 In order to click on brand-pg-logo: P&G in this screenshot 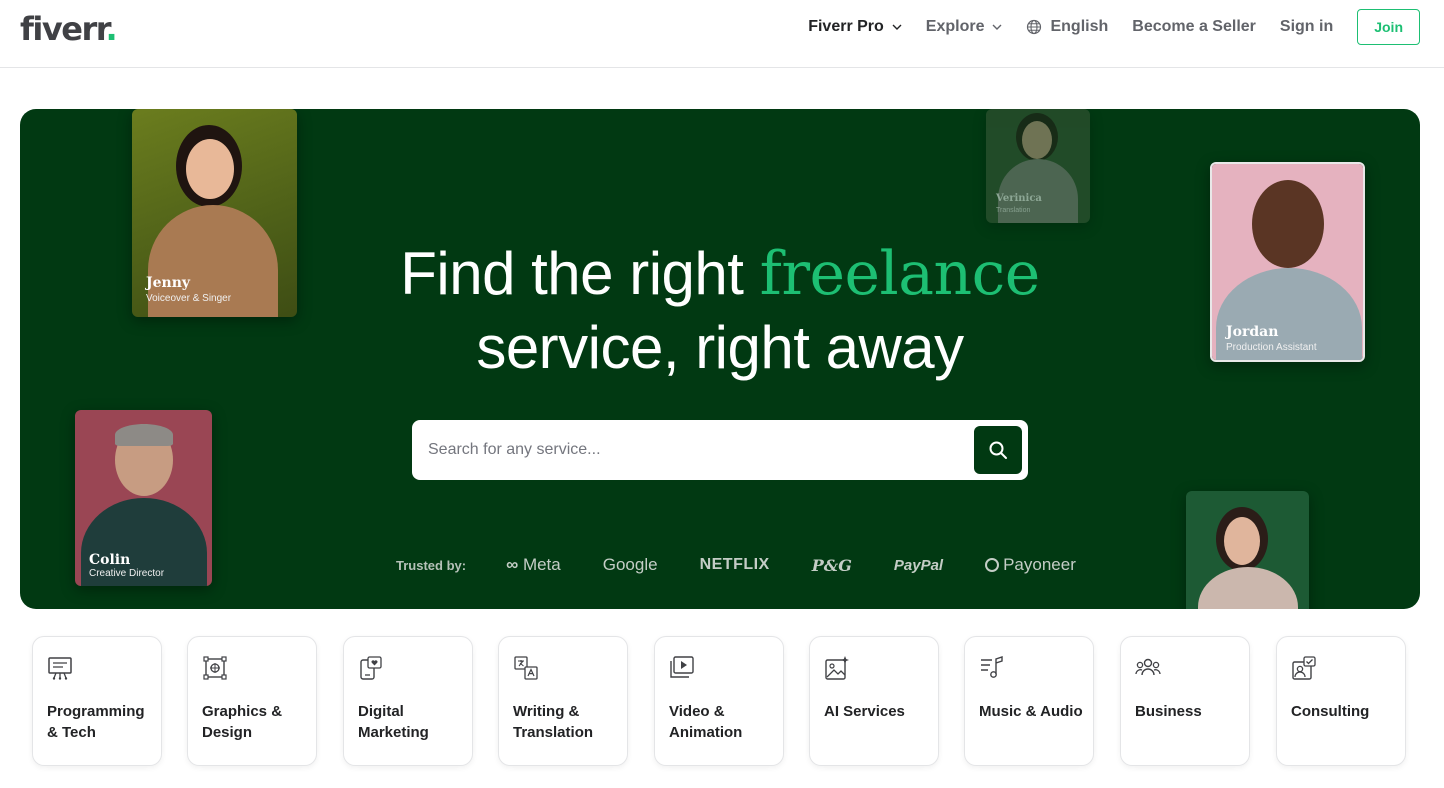, I will do `click(831, 565)`.